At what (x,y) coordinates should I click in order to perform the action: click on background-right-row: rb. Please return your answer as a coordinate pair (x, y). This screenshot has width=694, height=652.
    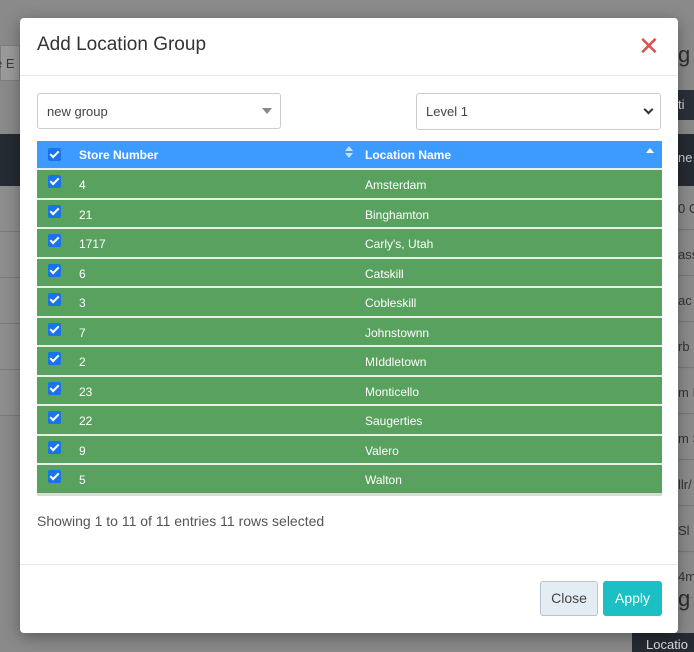
    Looking at the image, I should click on (686, 346).